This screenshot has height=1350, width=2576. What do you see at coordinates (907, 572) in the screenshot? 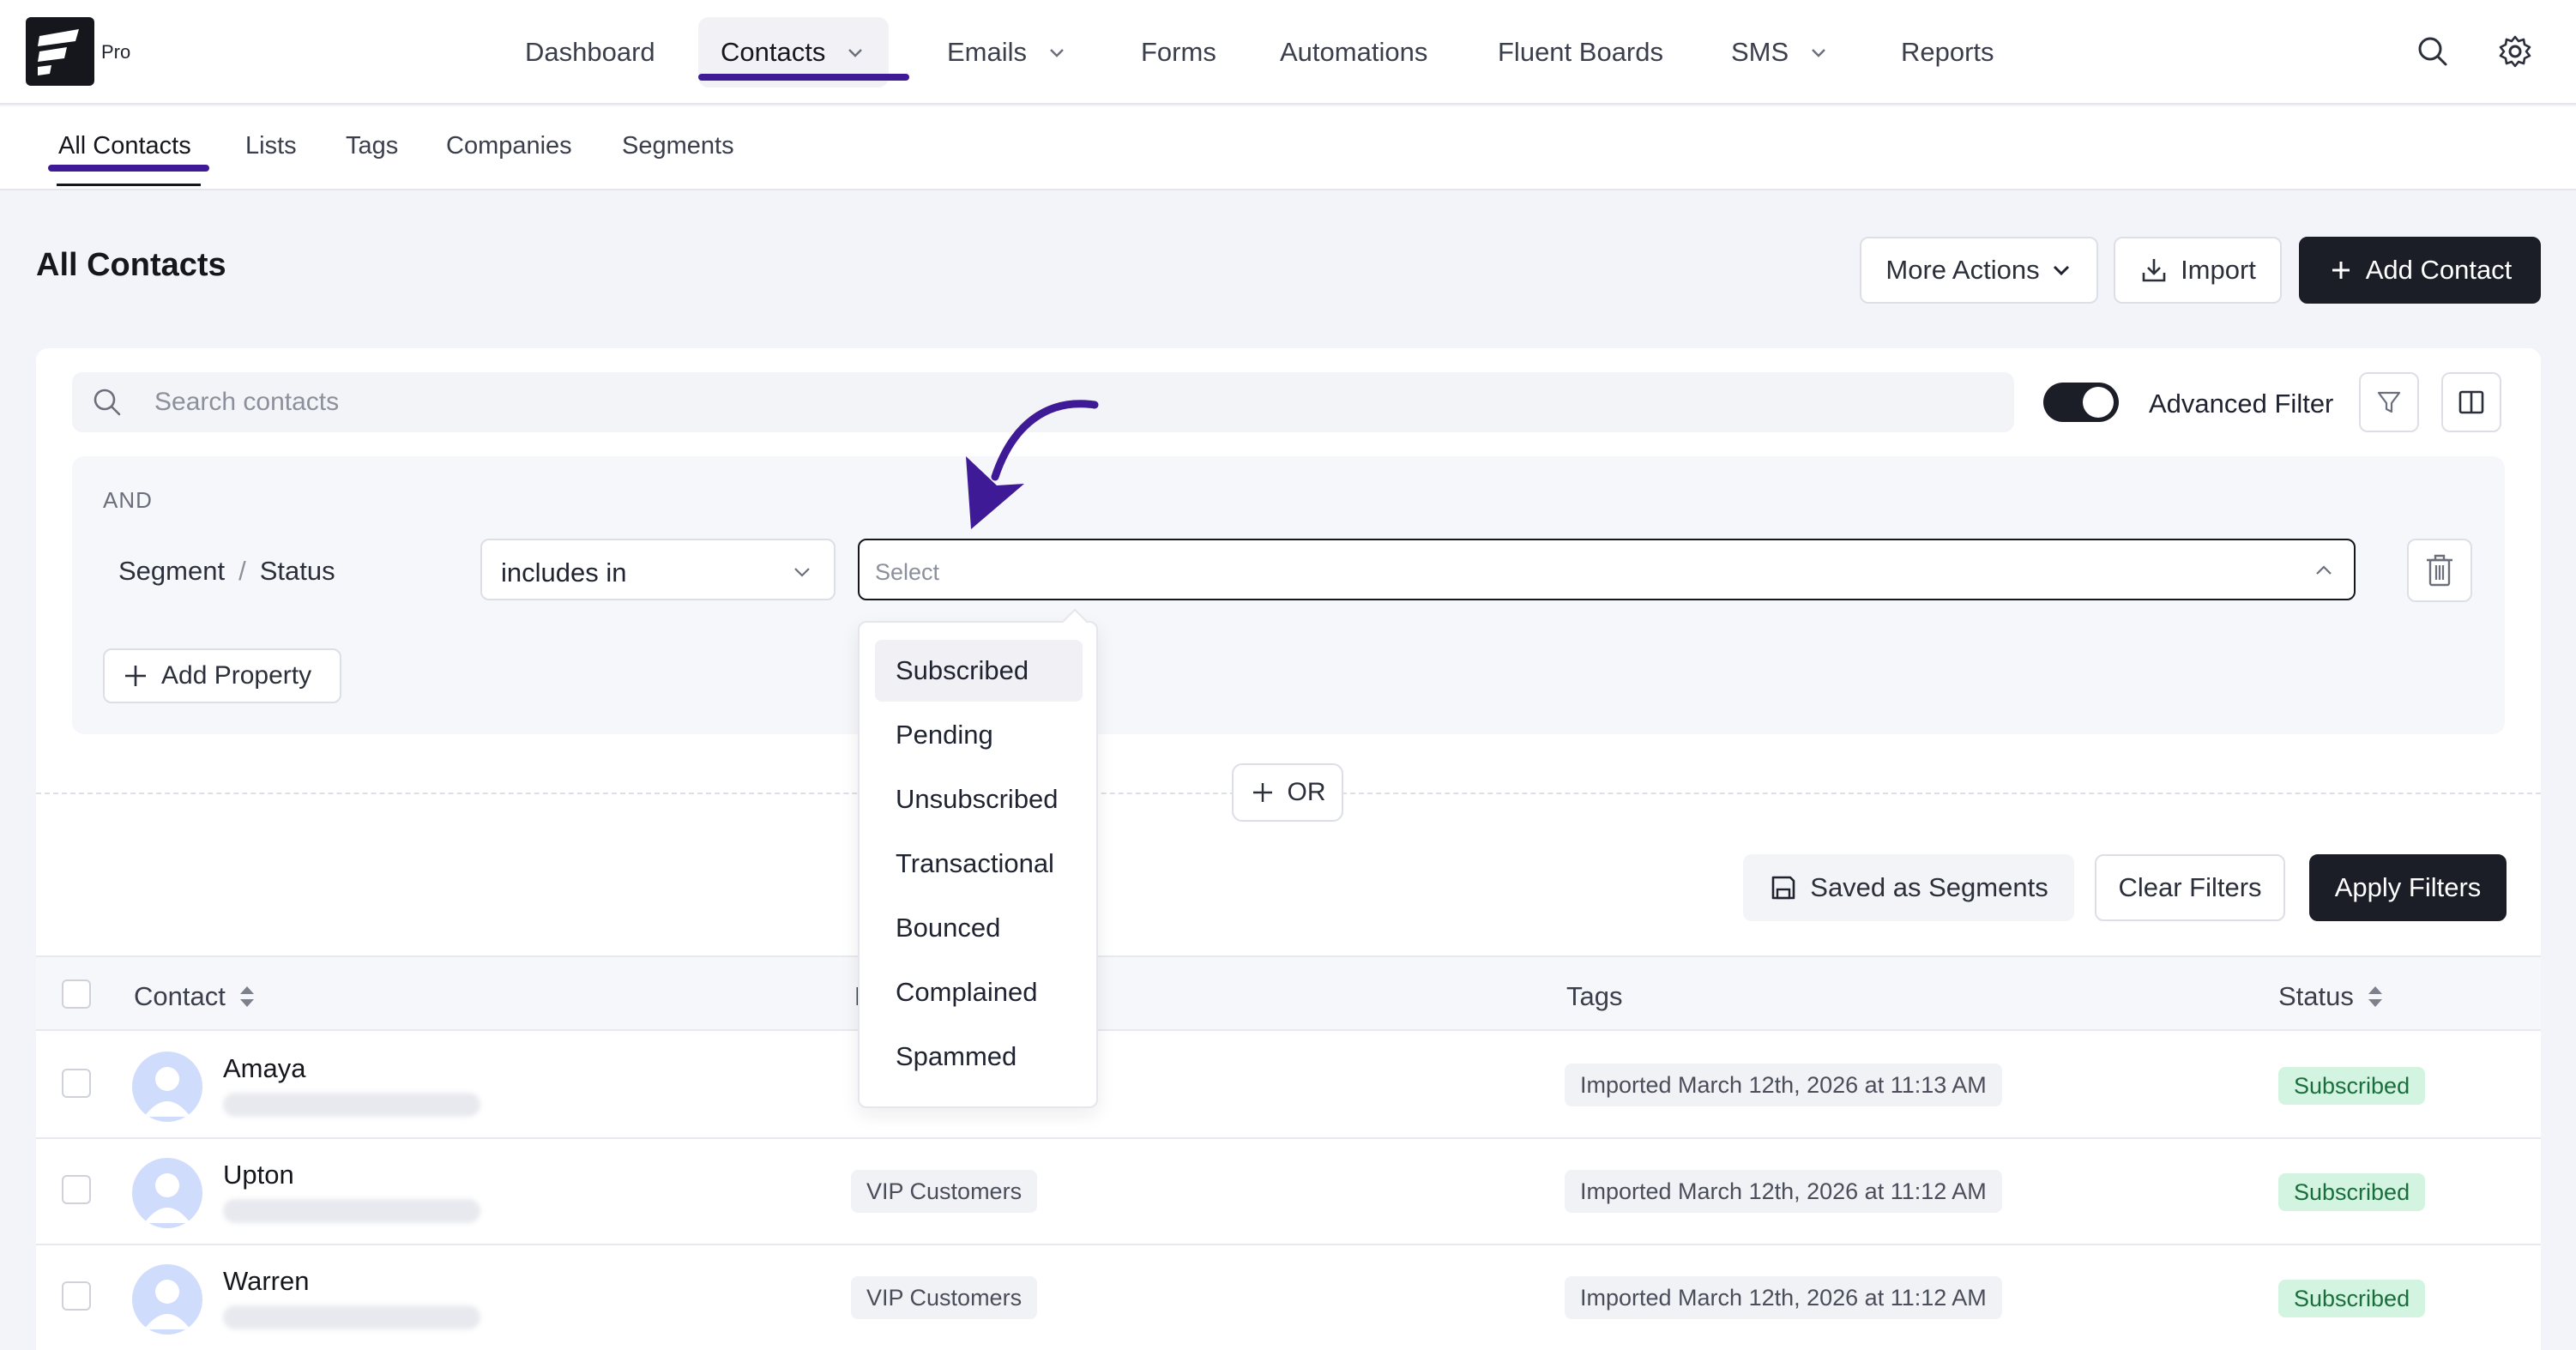
I see `value-placeholder: Select` at bounding box center [907, 572].